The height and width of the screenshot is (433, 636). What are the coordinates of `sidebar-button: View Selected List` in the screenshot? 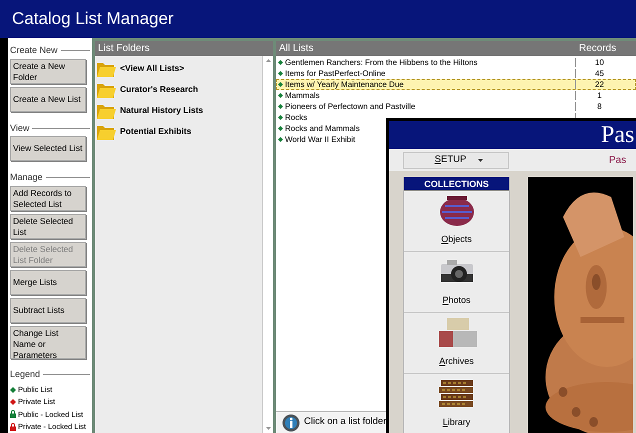 It's located at (48, 148).